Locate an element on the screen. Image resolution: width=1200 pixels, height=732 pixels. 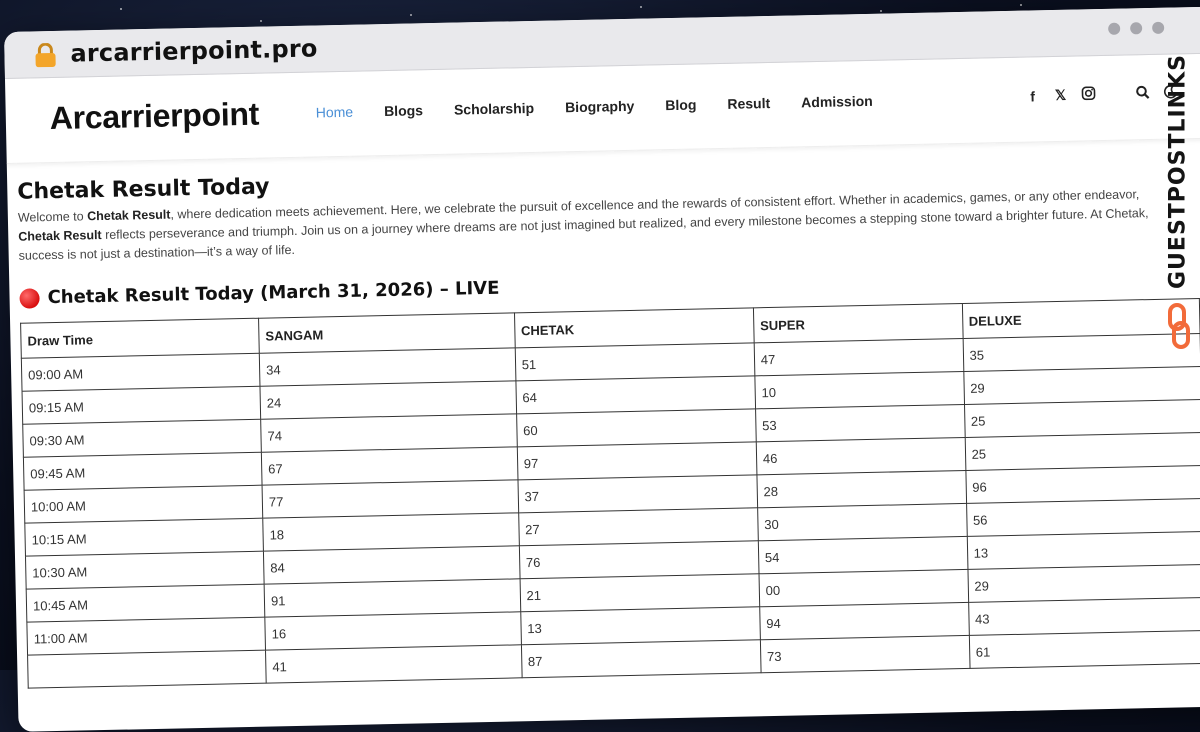
search-icon is located at coordinates (1142, 93).